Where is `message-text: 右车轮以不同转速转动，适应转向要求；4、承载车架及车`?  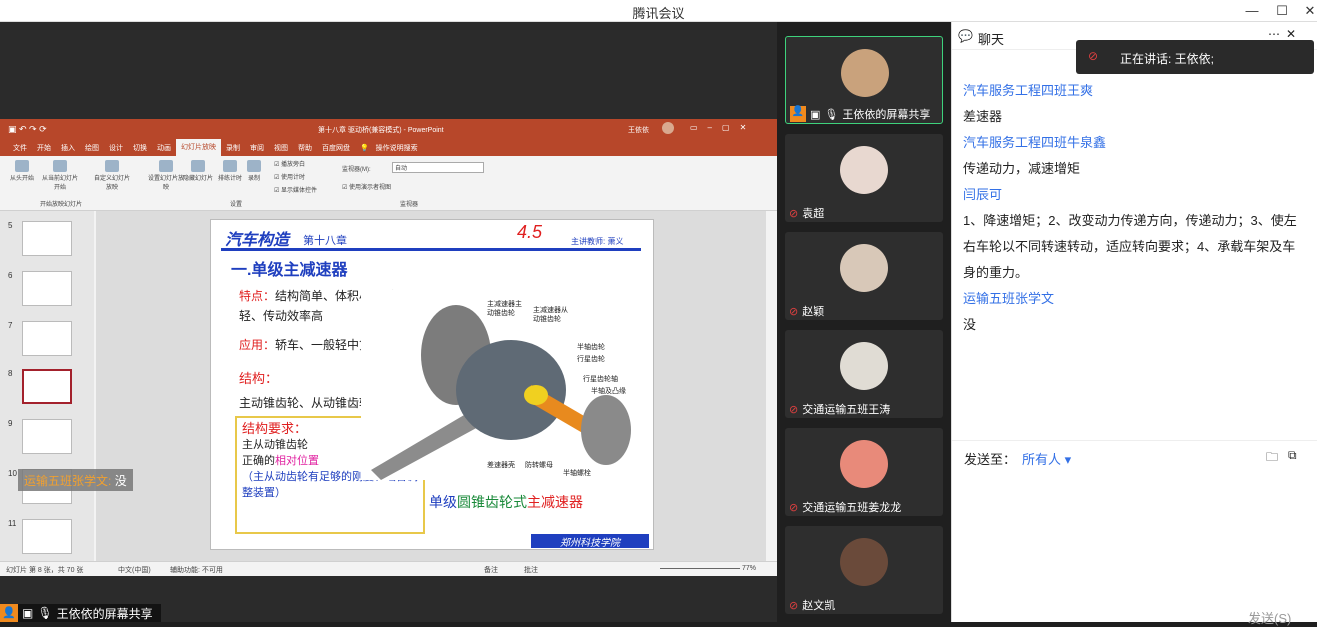 message-text: 右车轮以不同转速转动，适应转向要求；4、承载车架及车 is located at coordinates (1129, 246).